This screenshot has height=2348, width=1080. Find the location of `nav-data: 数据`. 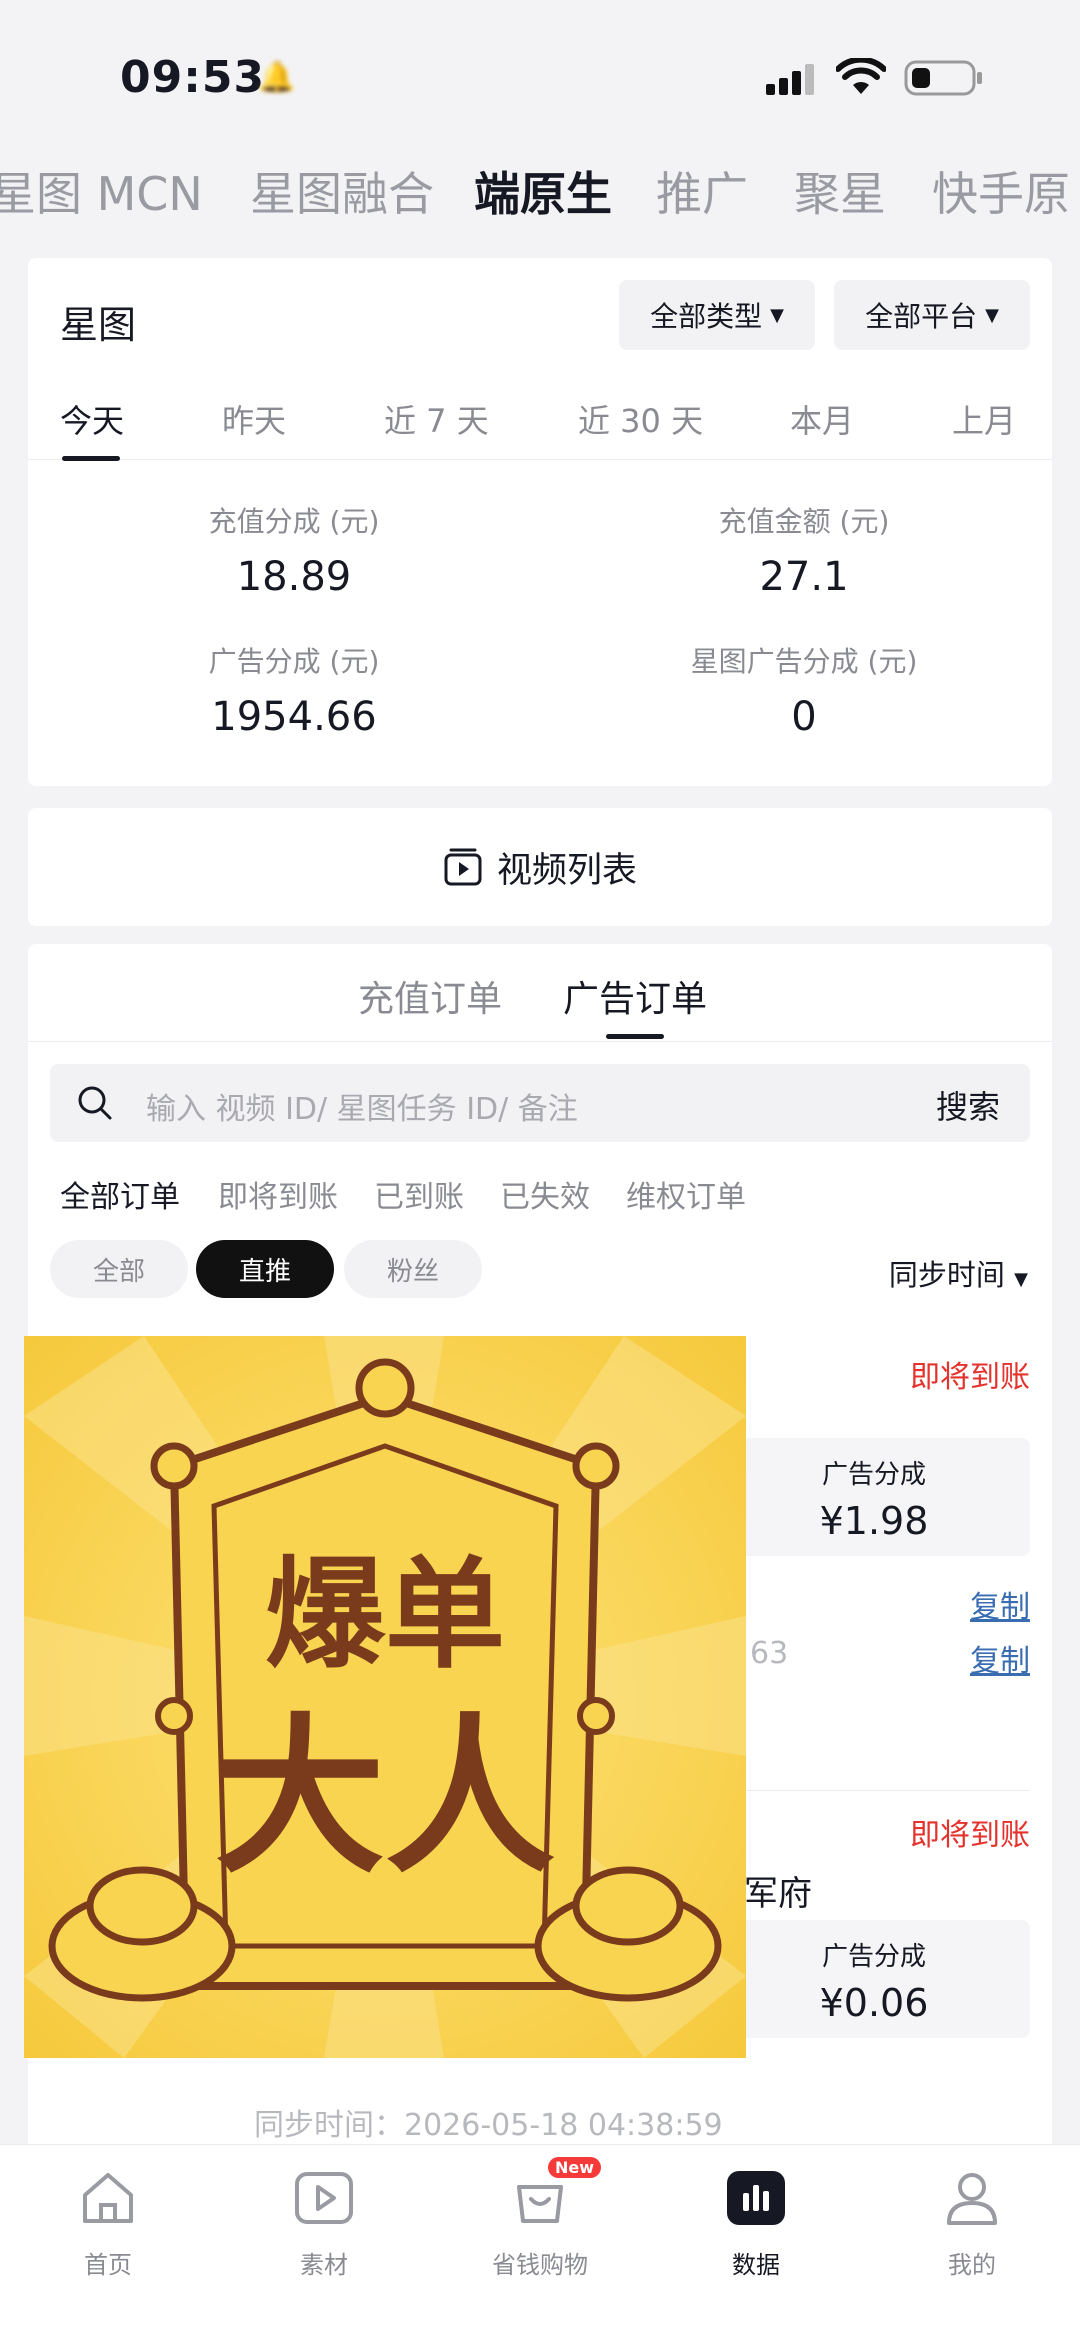

nav-data: 数据 is located at coordinates (756, 2221).